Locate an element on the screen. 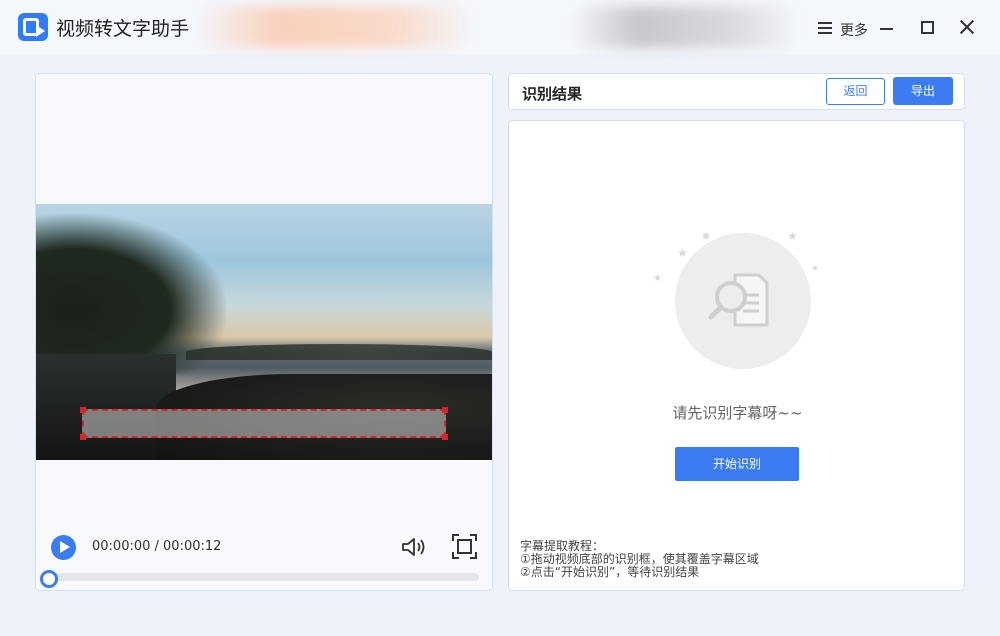 The height and width of the screenshot is (636, 1000). subtitle-region-selector is located at coordinates (264, 423).